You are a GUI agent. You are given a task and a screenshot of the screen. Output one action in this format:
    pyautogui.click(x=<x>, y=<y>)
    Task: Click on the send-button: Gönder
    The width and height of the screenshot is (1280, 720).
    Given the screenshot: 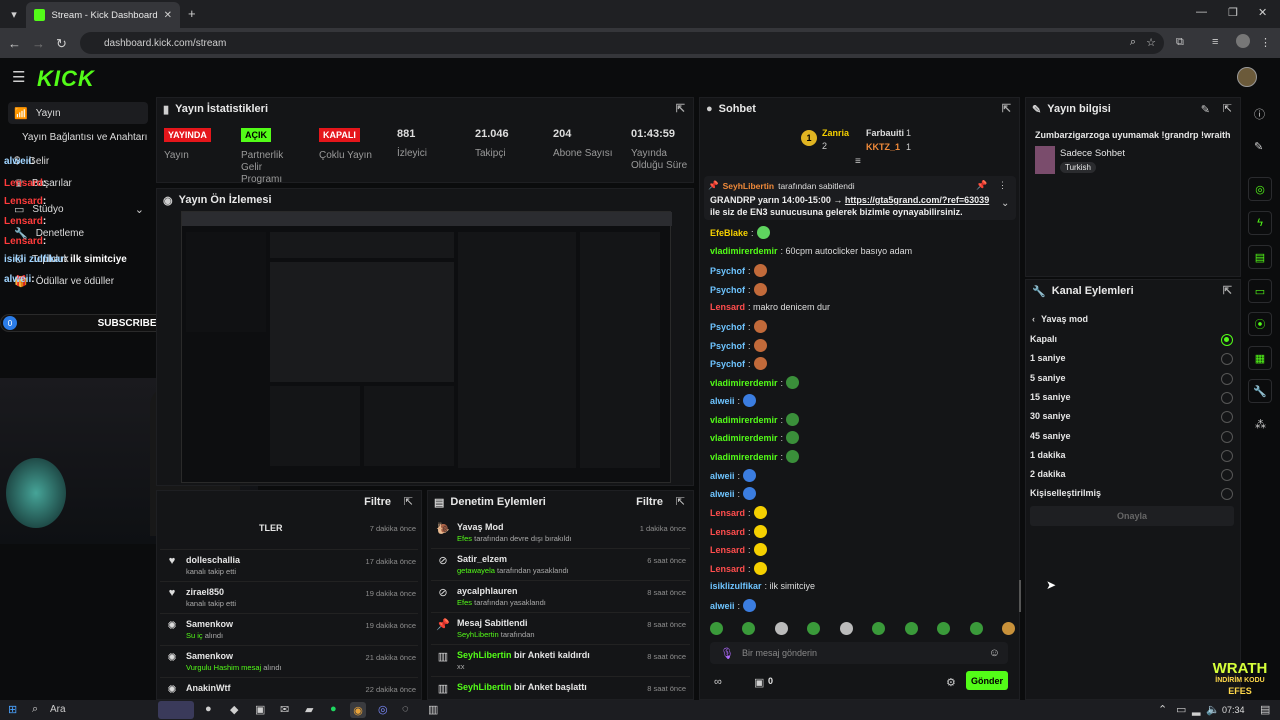 What is the action you would take?
    pyautogui.click(x=987, y=680)
    